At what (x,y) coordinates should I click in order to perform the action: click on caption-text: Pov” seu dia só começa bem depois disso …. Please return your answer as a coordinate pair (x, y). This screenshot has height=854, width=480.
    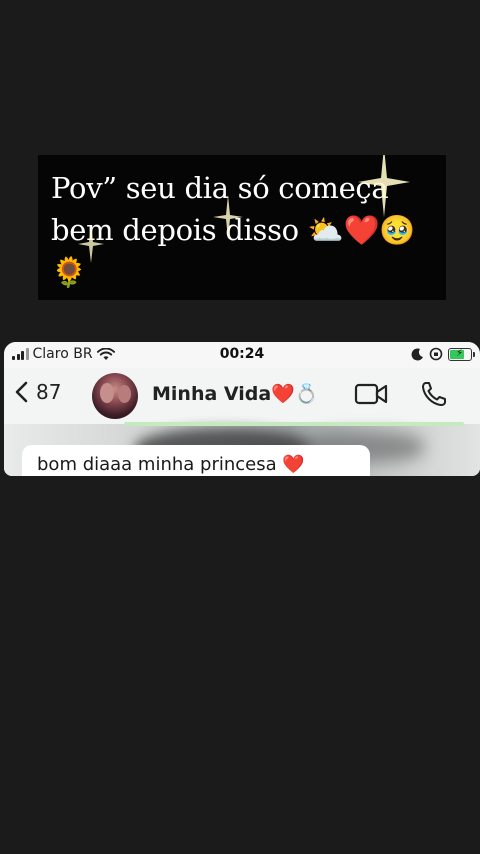
    Looking at the image, I should click on (246, 230).